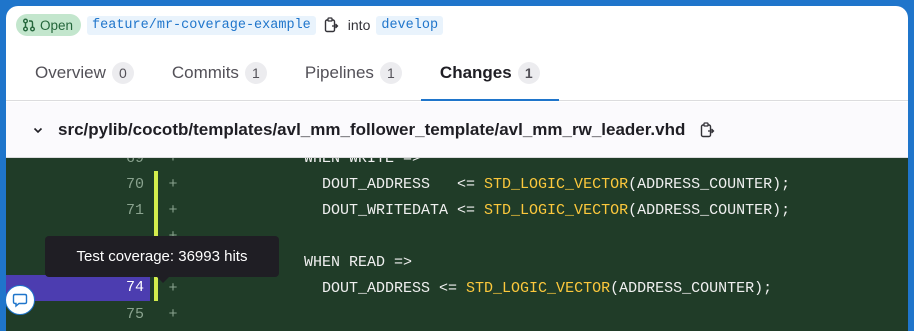 Image resolution: width=914 pixels, height=331 pixels. Describe the element at coordinates (162, 256) in the screenshot. I see `tooltip-text: Test coverage: 36993 hits` at that location.